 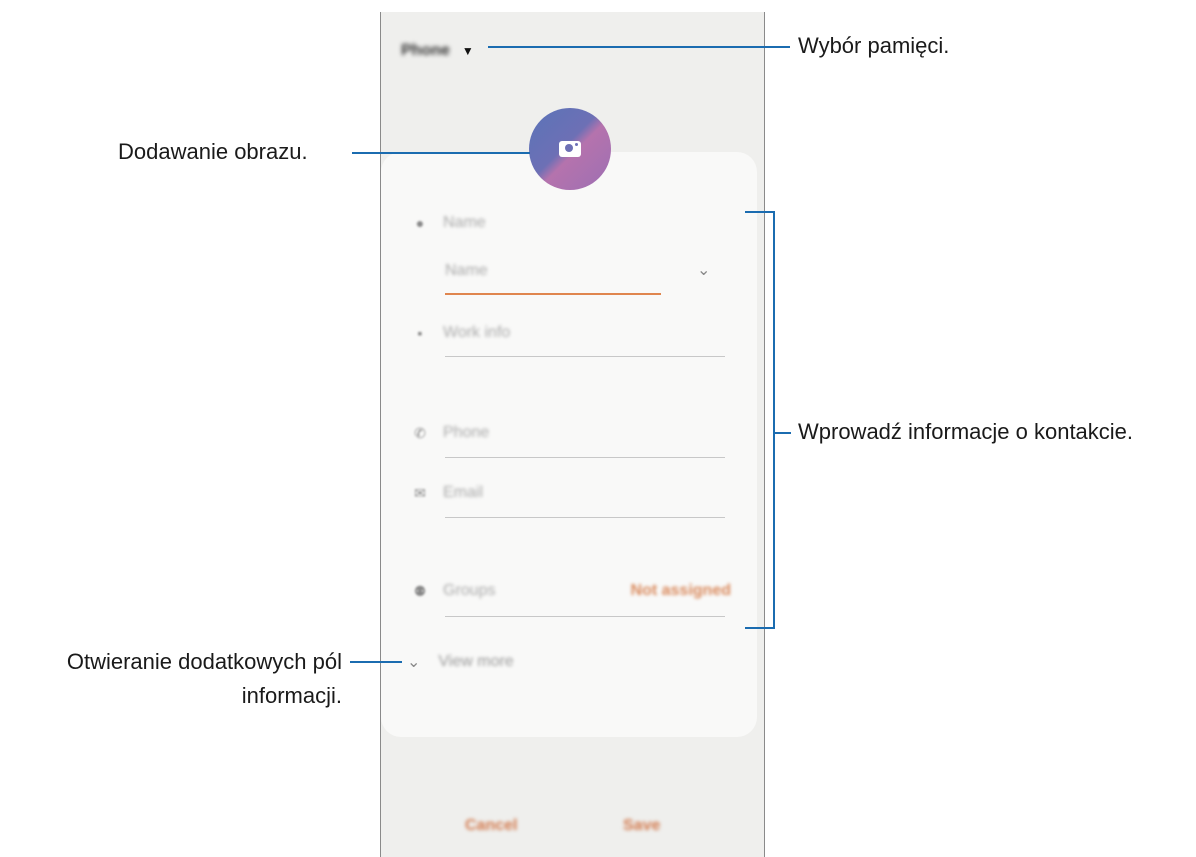 What do you see at coordinates (213, 151) in the screenshot?
I see `add-image-annotation: Dodawanie obrazu.` at bounding box center [213, 151].